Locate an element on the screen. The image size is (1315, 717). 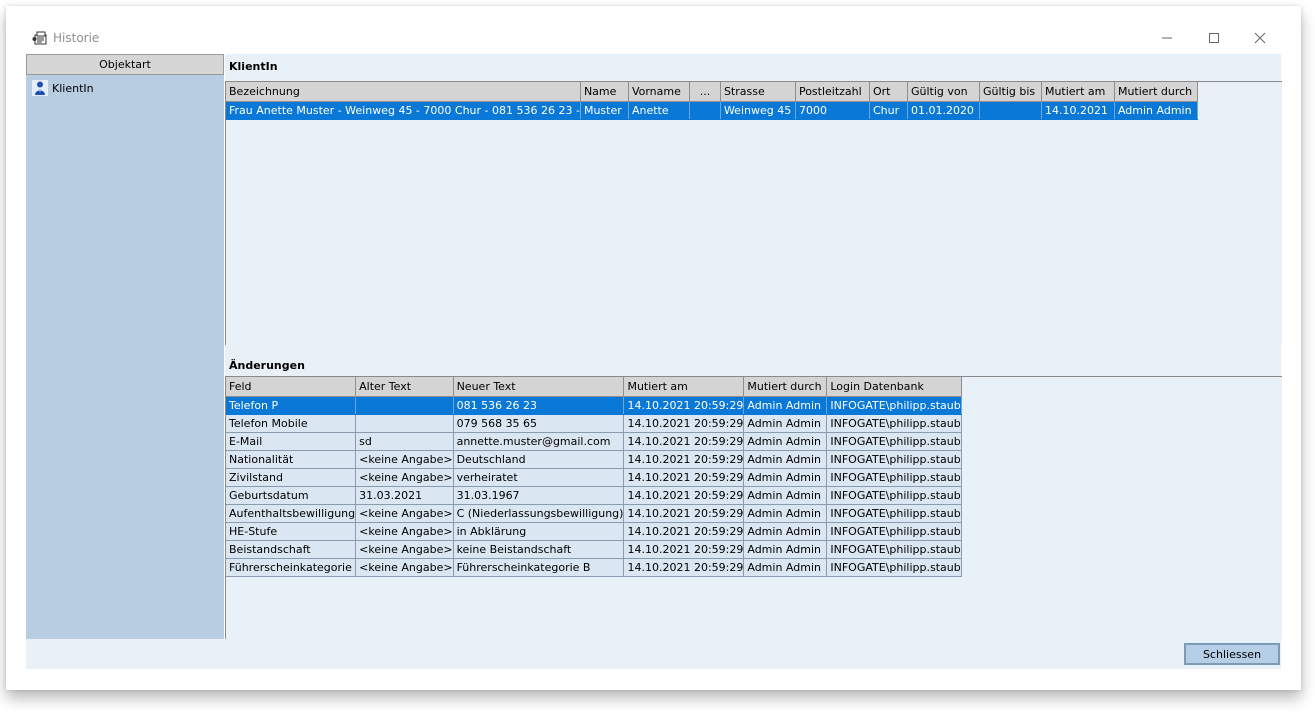
table-cell: Geburtsdatum is located at coordinates (291, 495).